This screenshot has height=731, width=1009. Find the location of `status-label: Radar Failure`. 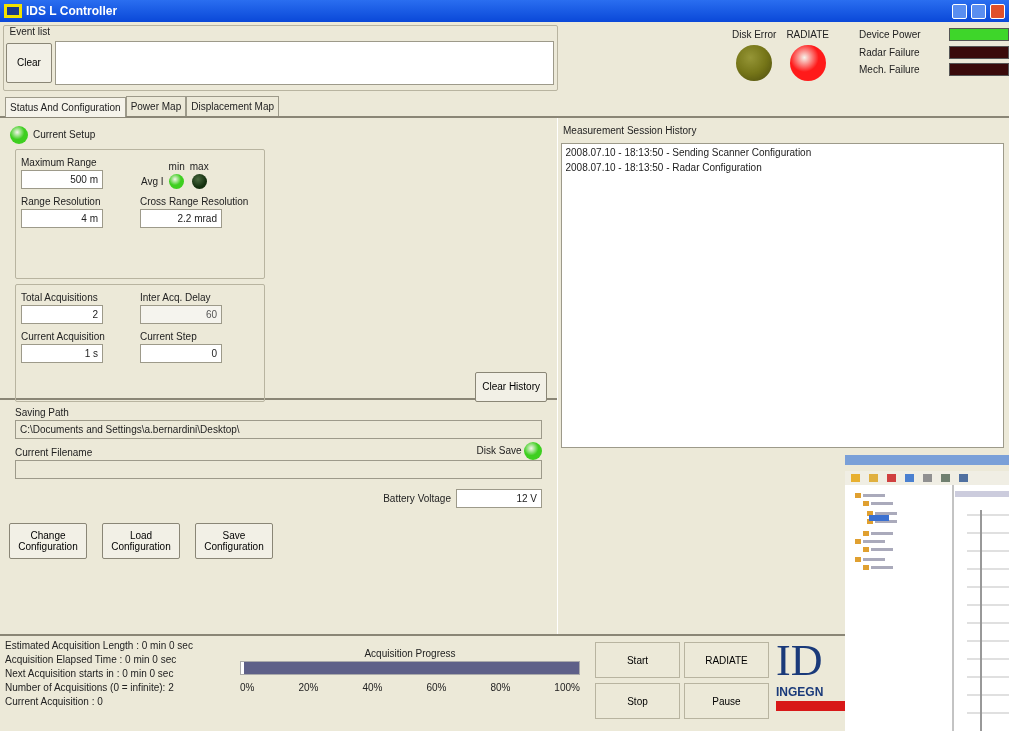

status-label: Radar Failure is located at coordinates (889, 52).